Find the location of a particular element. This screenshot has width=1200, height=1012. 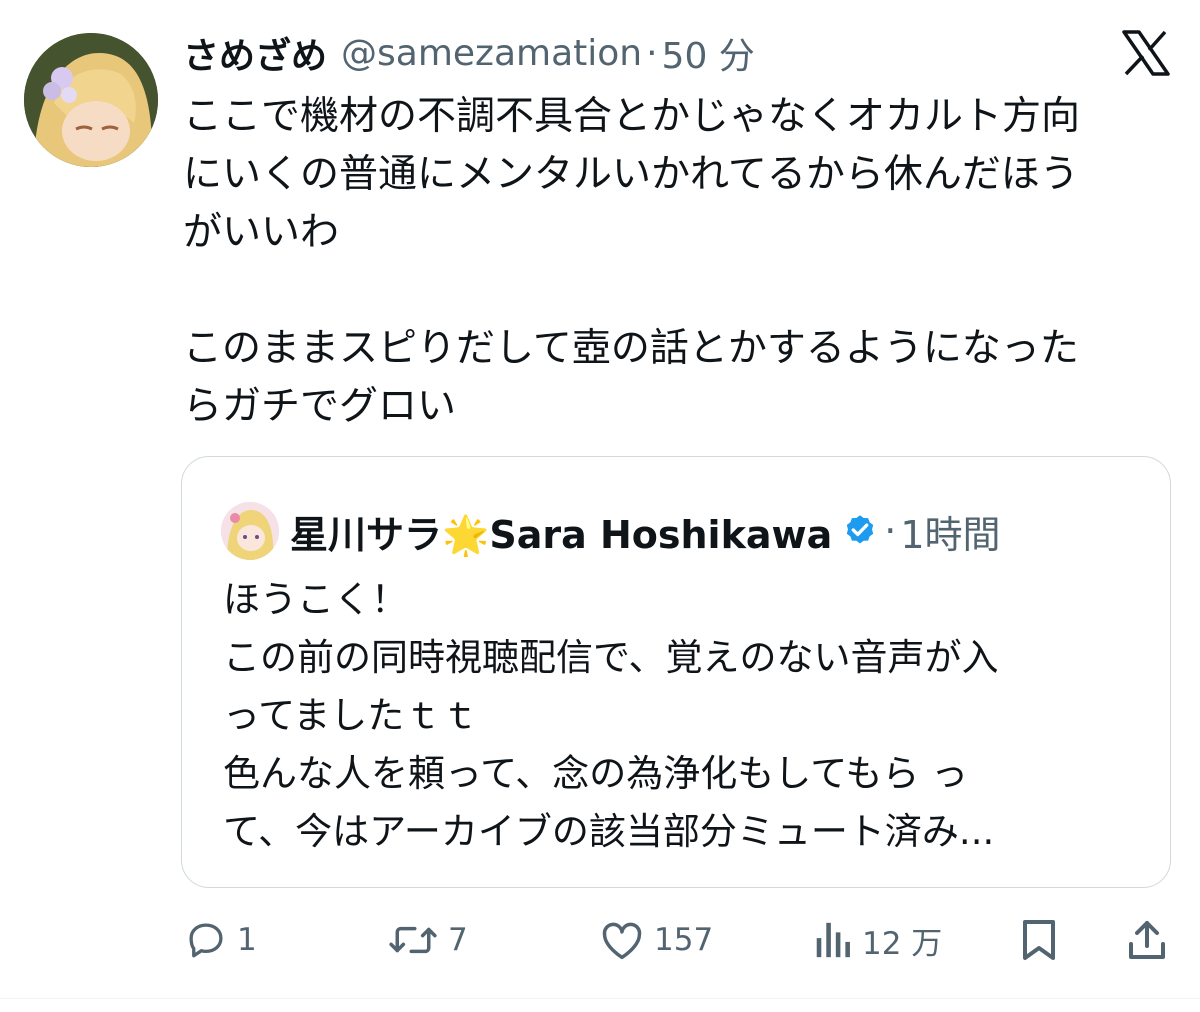

share-icon is located at coordinates (1147, 940).